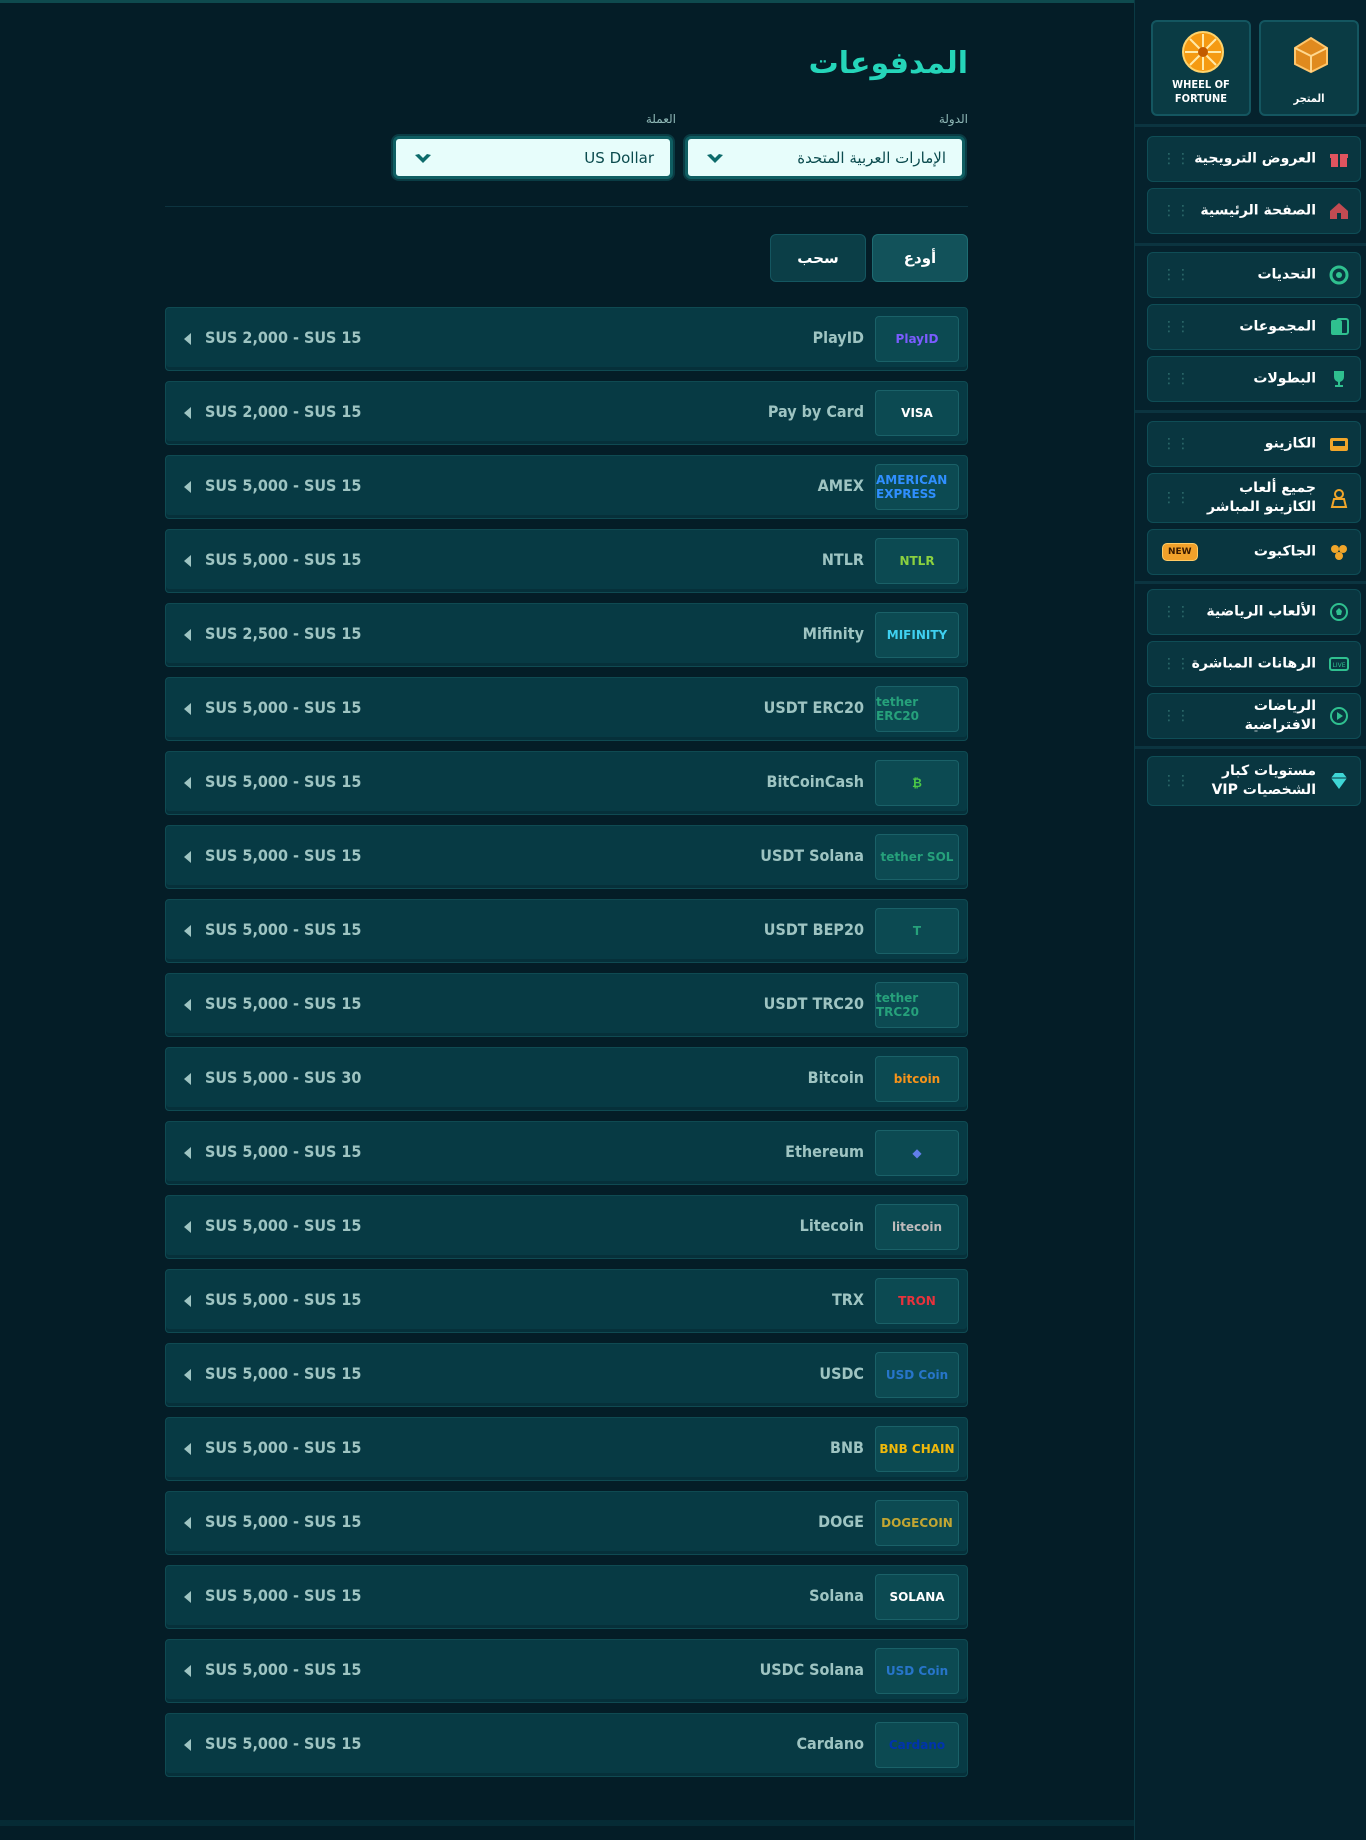  What do you see at coordinates (847, 1299) in the screenshot?
I see `payment-method-name: TRX` at bounding box center [847, 1299].